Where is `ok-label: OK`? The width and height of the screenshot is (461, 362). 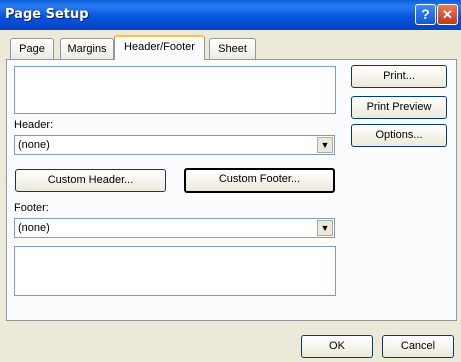
ok-label: OK is located at coordinates (337, 346).